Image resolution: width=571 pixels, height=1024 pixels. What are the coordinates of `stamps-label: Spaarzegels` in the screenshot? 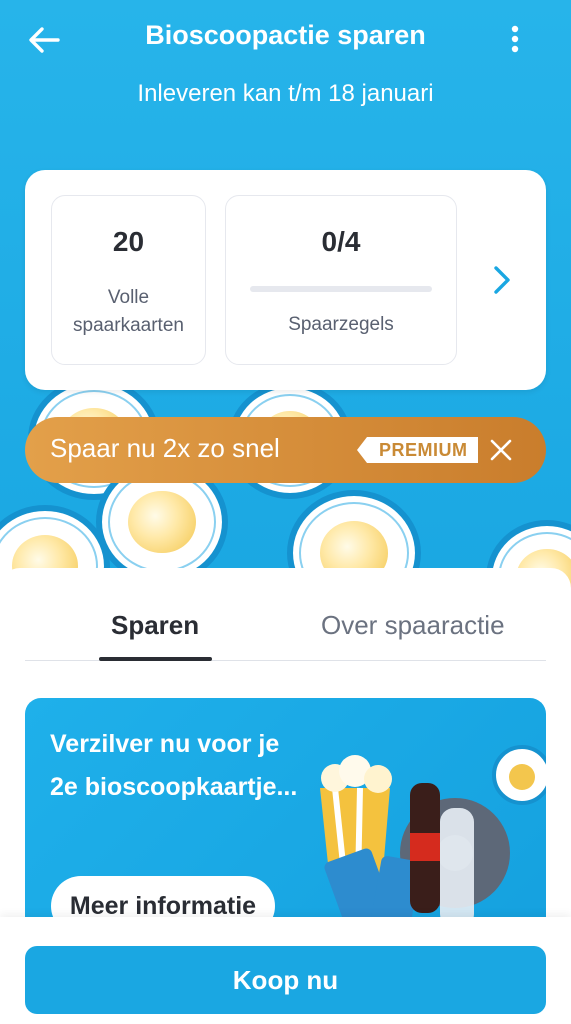 It's located at (341, 324).